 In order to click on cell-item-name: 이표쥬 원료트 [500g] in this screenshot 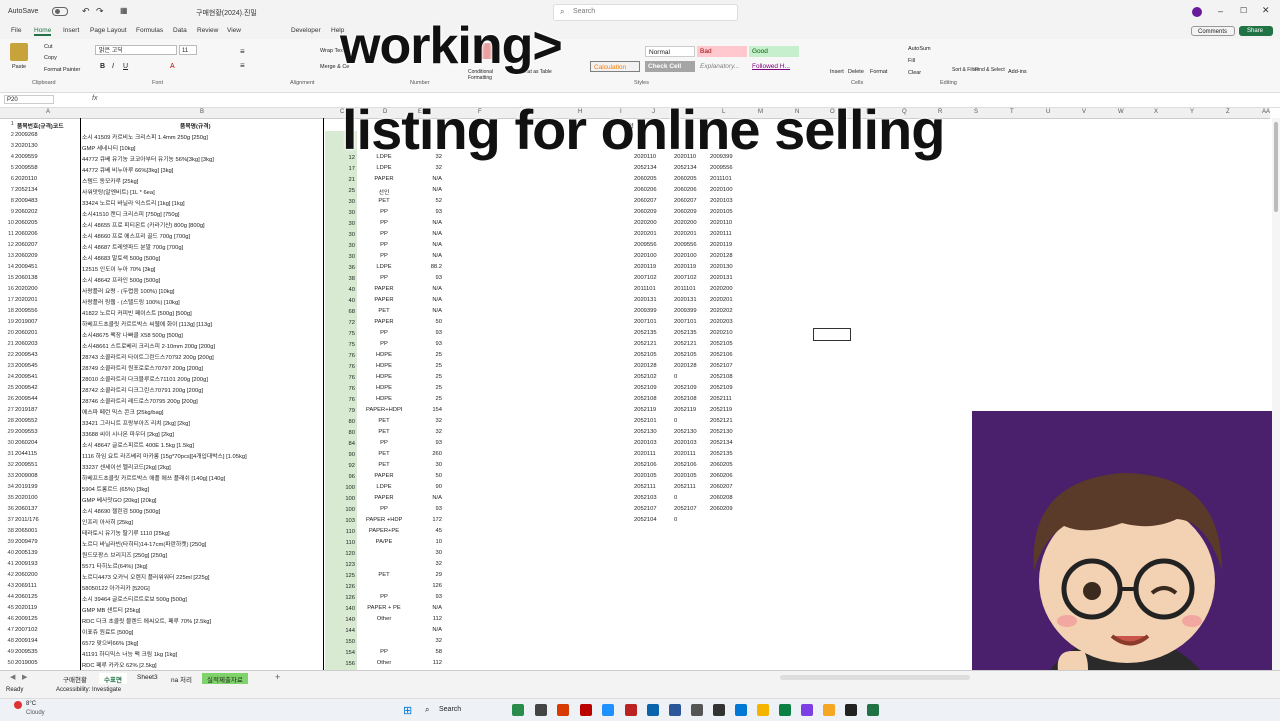, I will do `click(201, 631)`.